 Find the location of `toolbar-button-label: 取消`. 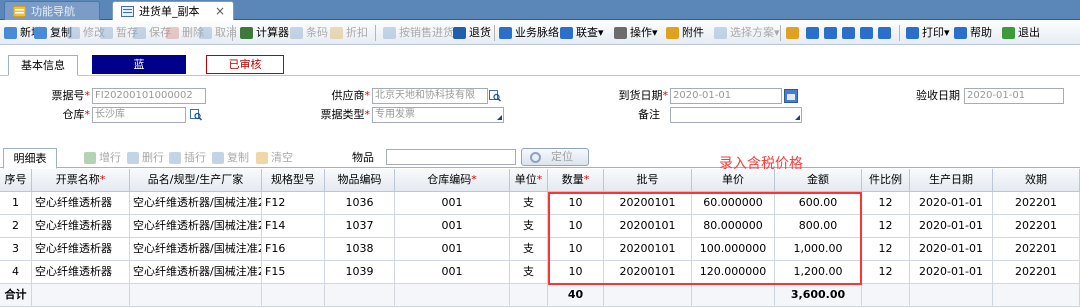

toolbar-button-label: 取消 is located at coordinates (226, 32).